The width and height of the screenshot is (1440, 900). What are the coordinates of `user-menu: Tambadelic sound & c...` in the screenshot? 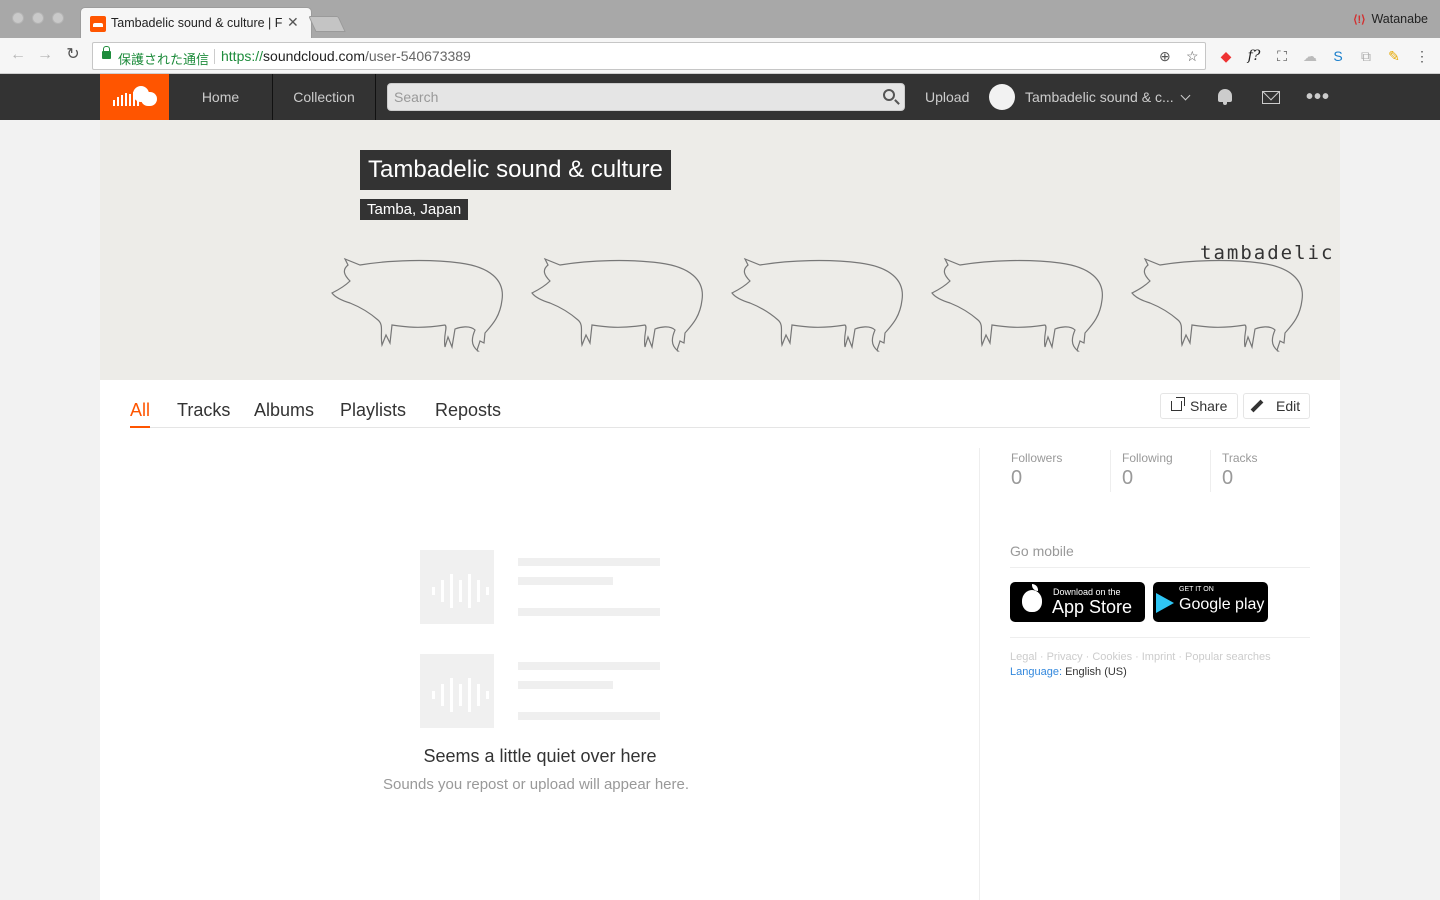 It's located at (1099, 97).